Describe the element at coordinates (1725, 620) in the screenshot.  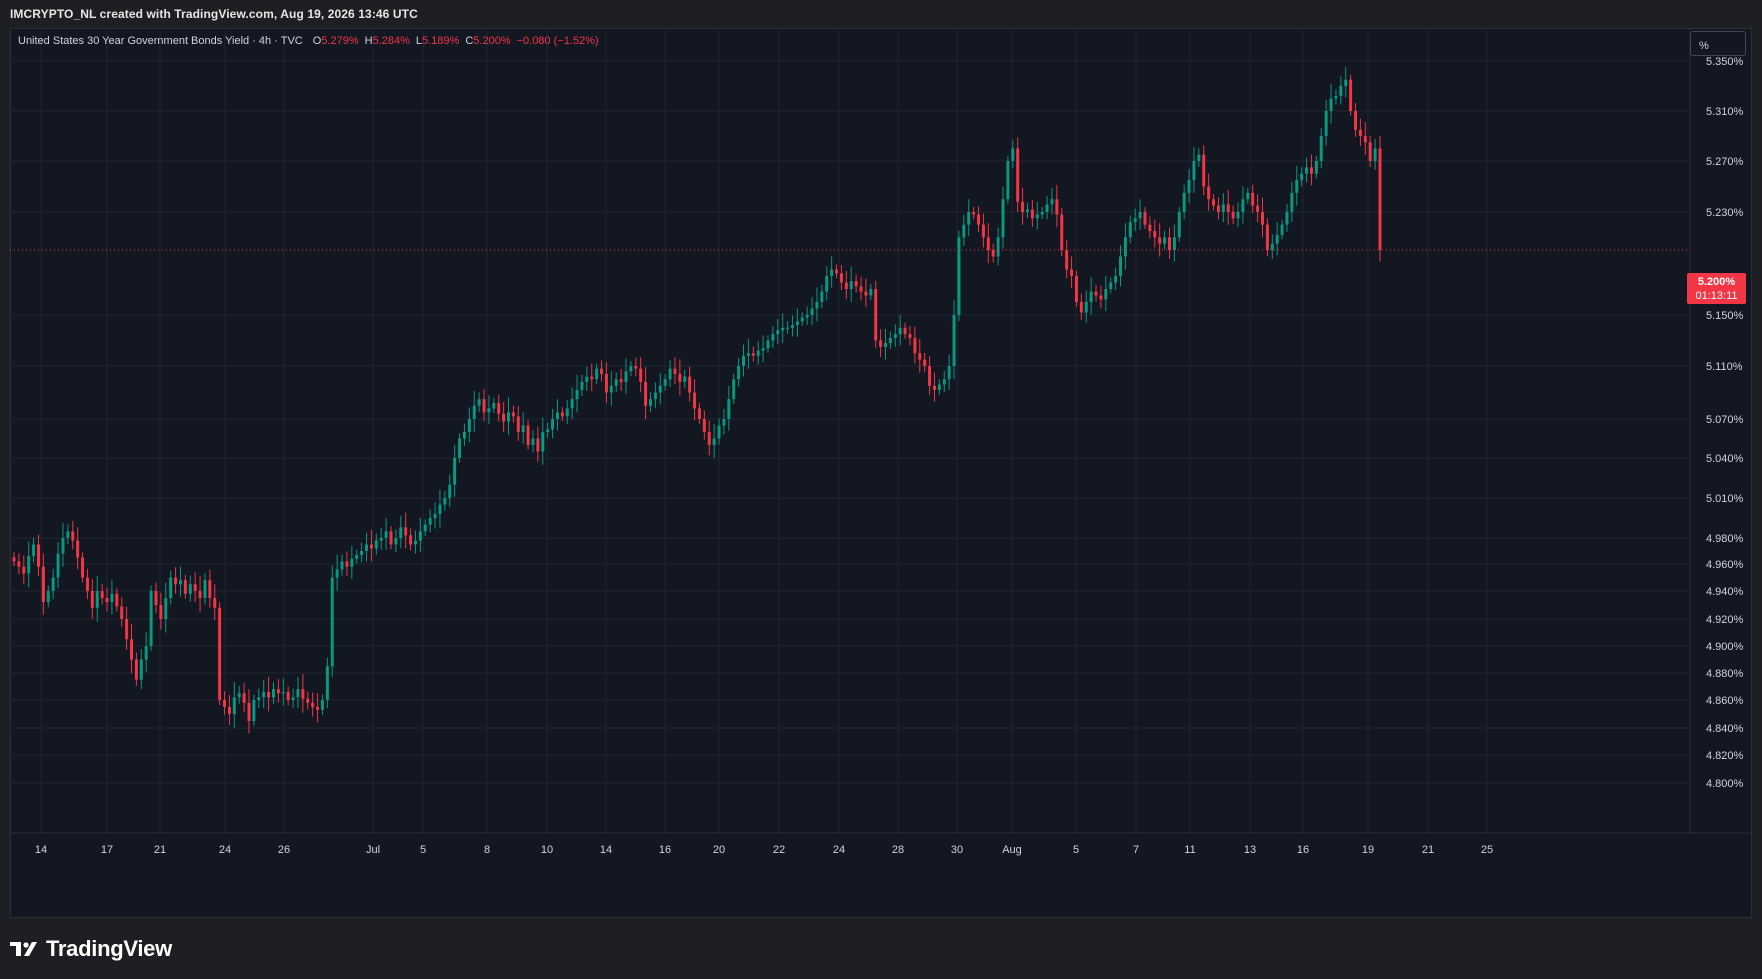
I see `y-tick-label: 4.920%` at that location.